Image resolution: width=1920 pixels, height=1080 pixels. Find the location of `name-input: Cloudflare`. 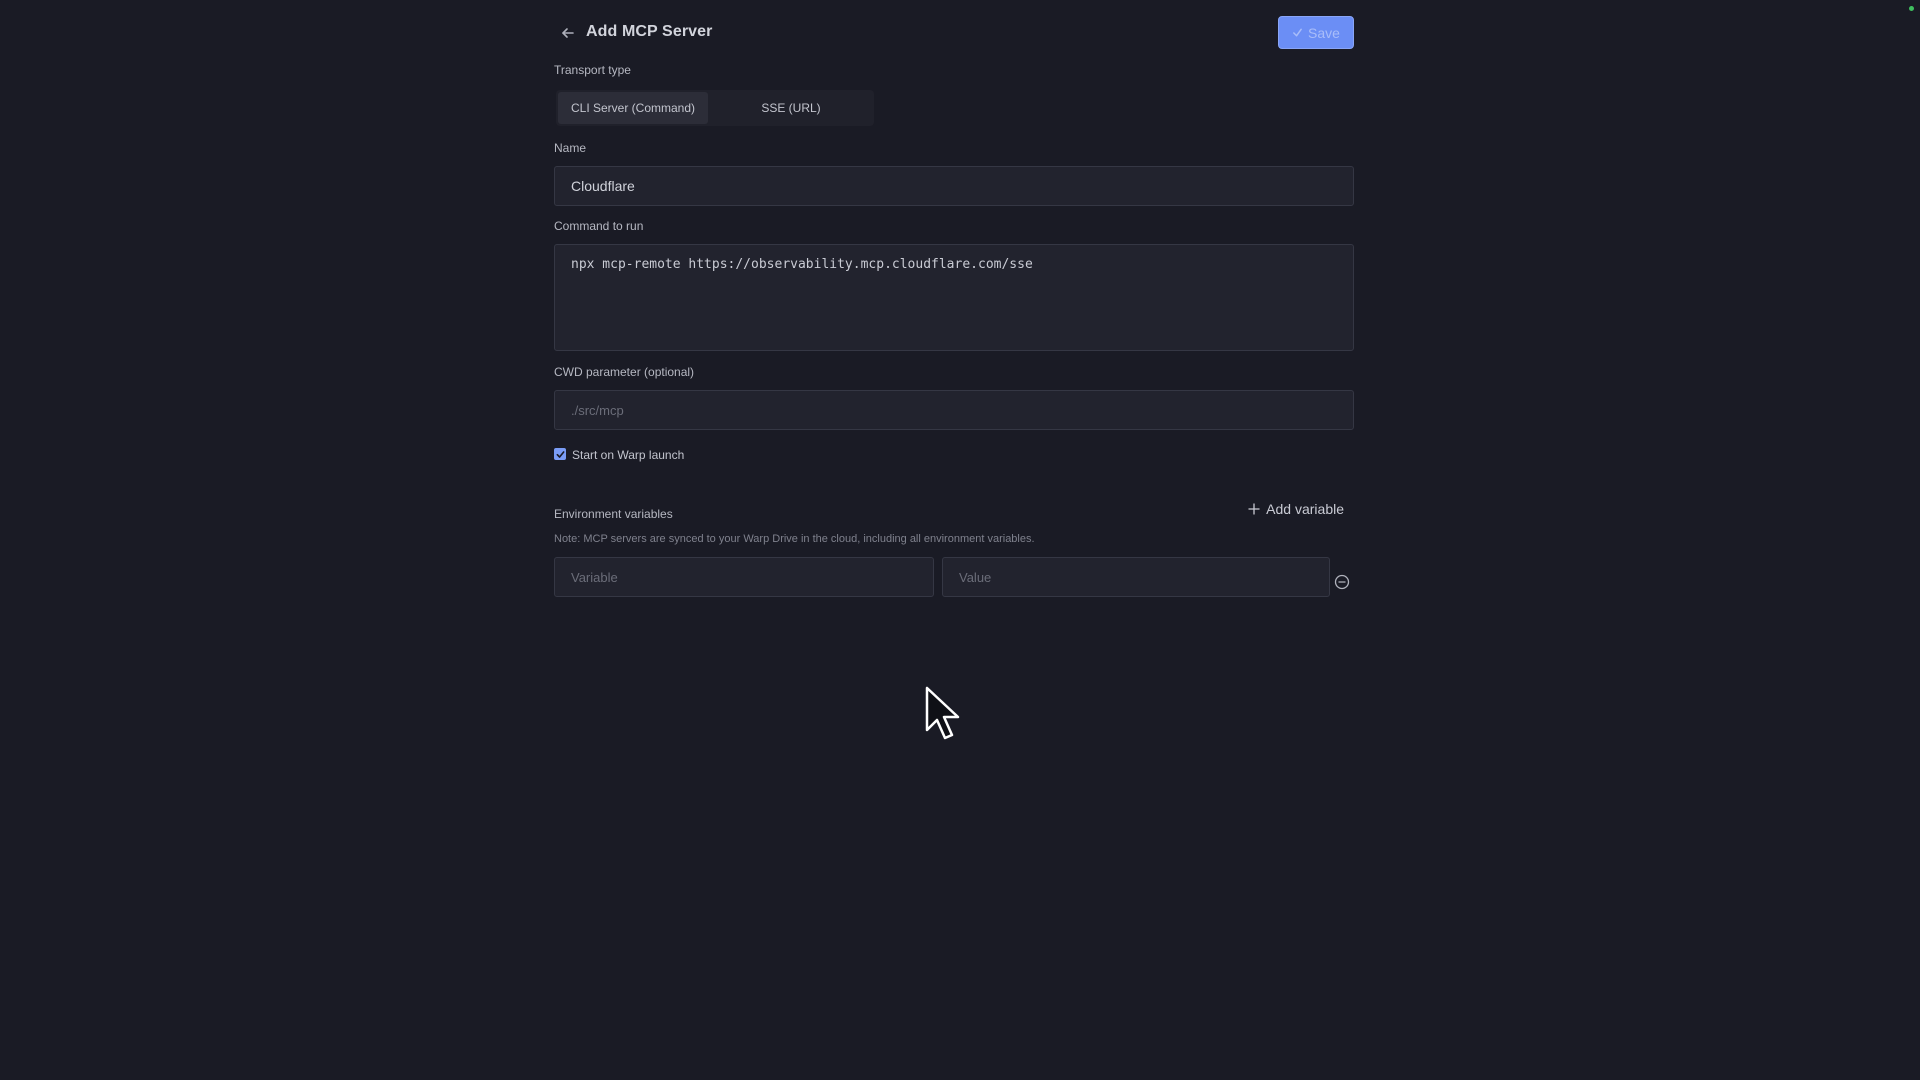

name-input: Cloudflare is located at coordinates (954, 186).